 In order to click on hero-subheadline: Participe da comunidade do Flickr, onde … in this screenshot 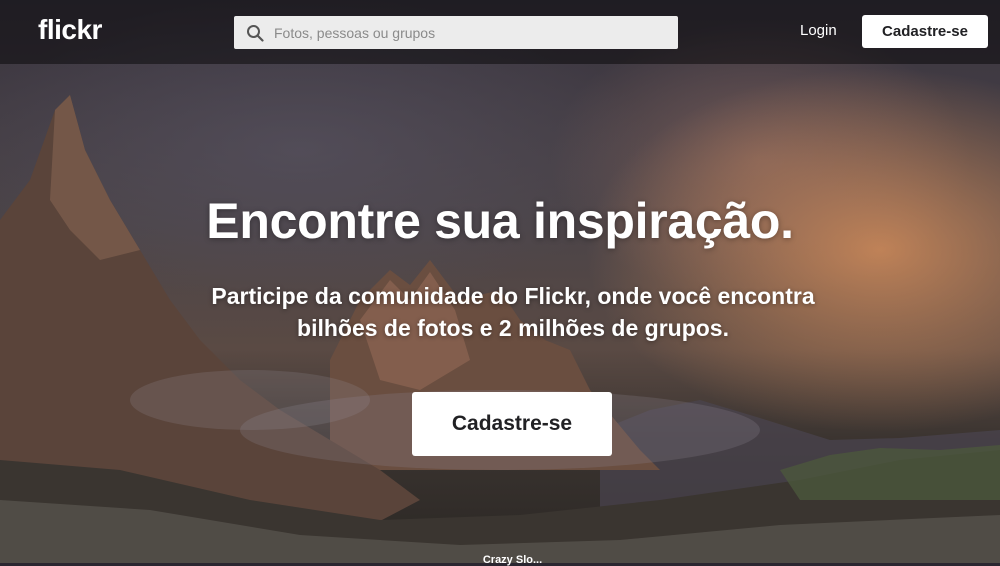, I will do `click(513, 312)`.